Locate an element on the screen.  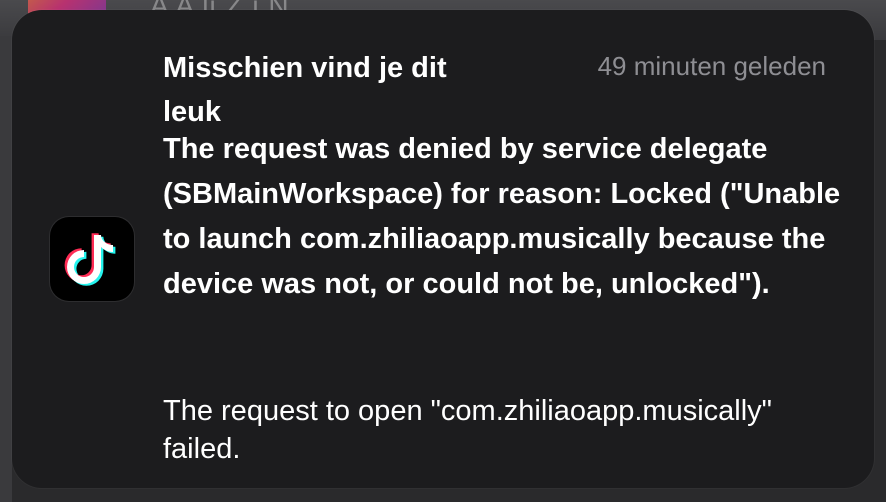
background-edge is located at coordinates (6, 269).